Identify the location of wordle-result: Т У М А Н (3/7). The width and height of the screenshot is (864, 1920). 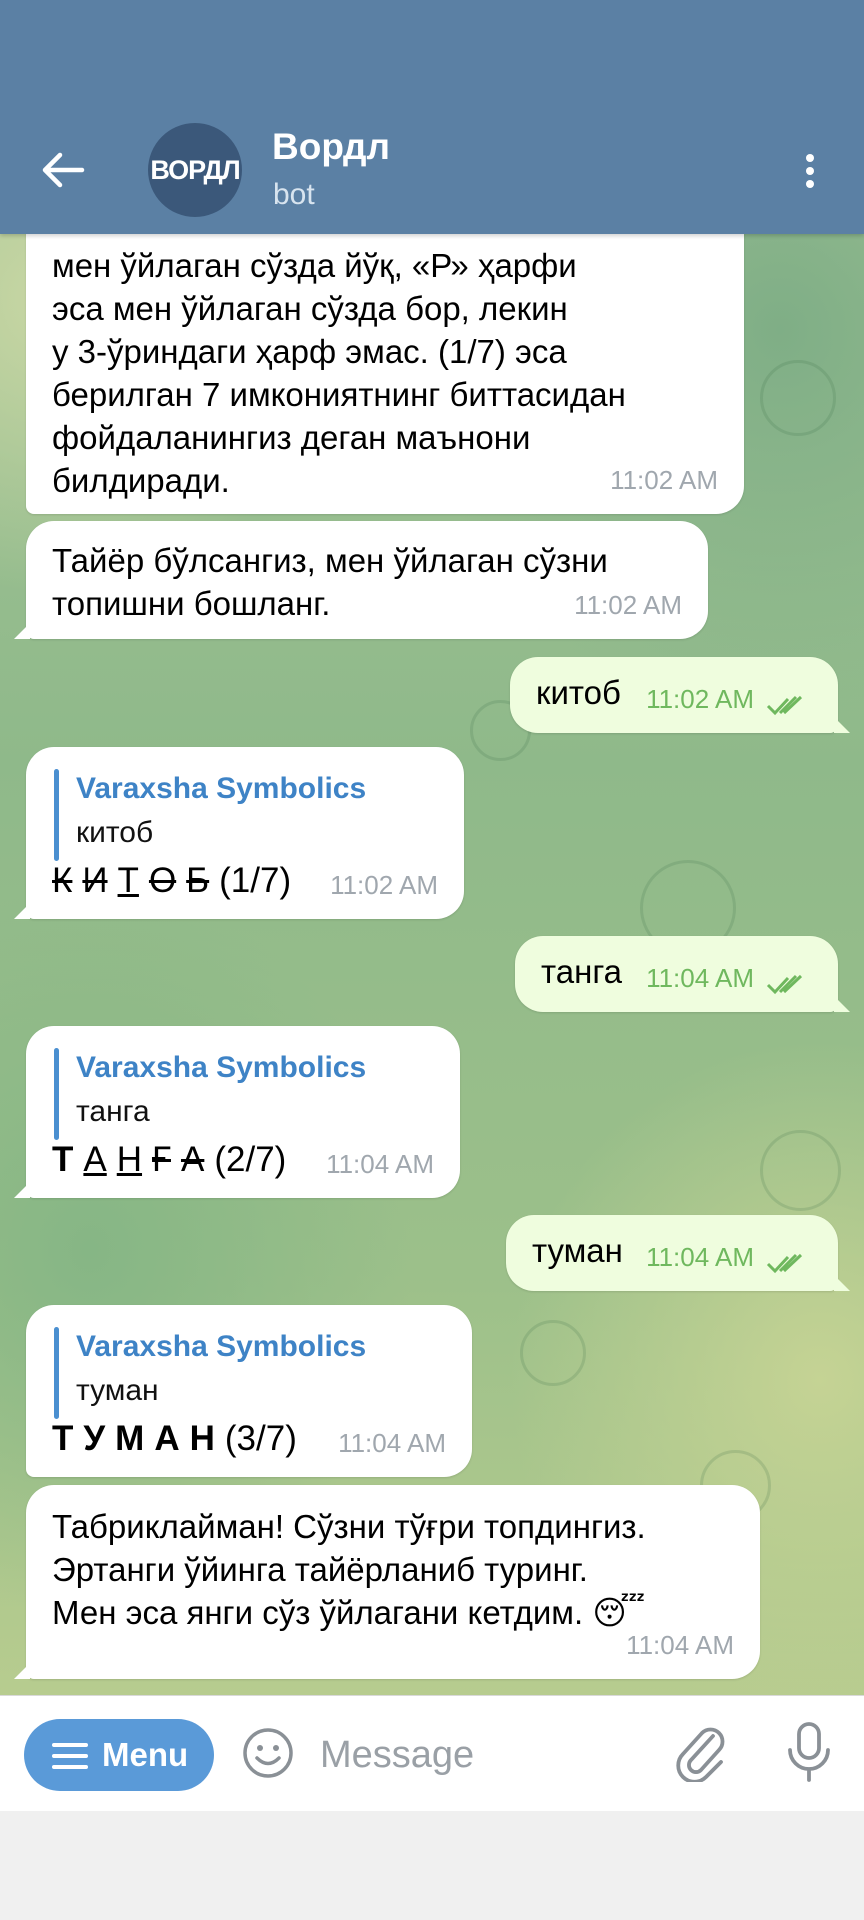
(174, 1438).